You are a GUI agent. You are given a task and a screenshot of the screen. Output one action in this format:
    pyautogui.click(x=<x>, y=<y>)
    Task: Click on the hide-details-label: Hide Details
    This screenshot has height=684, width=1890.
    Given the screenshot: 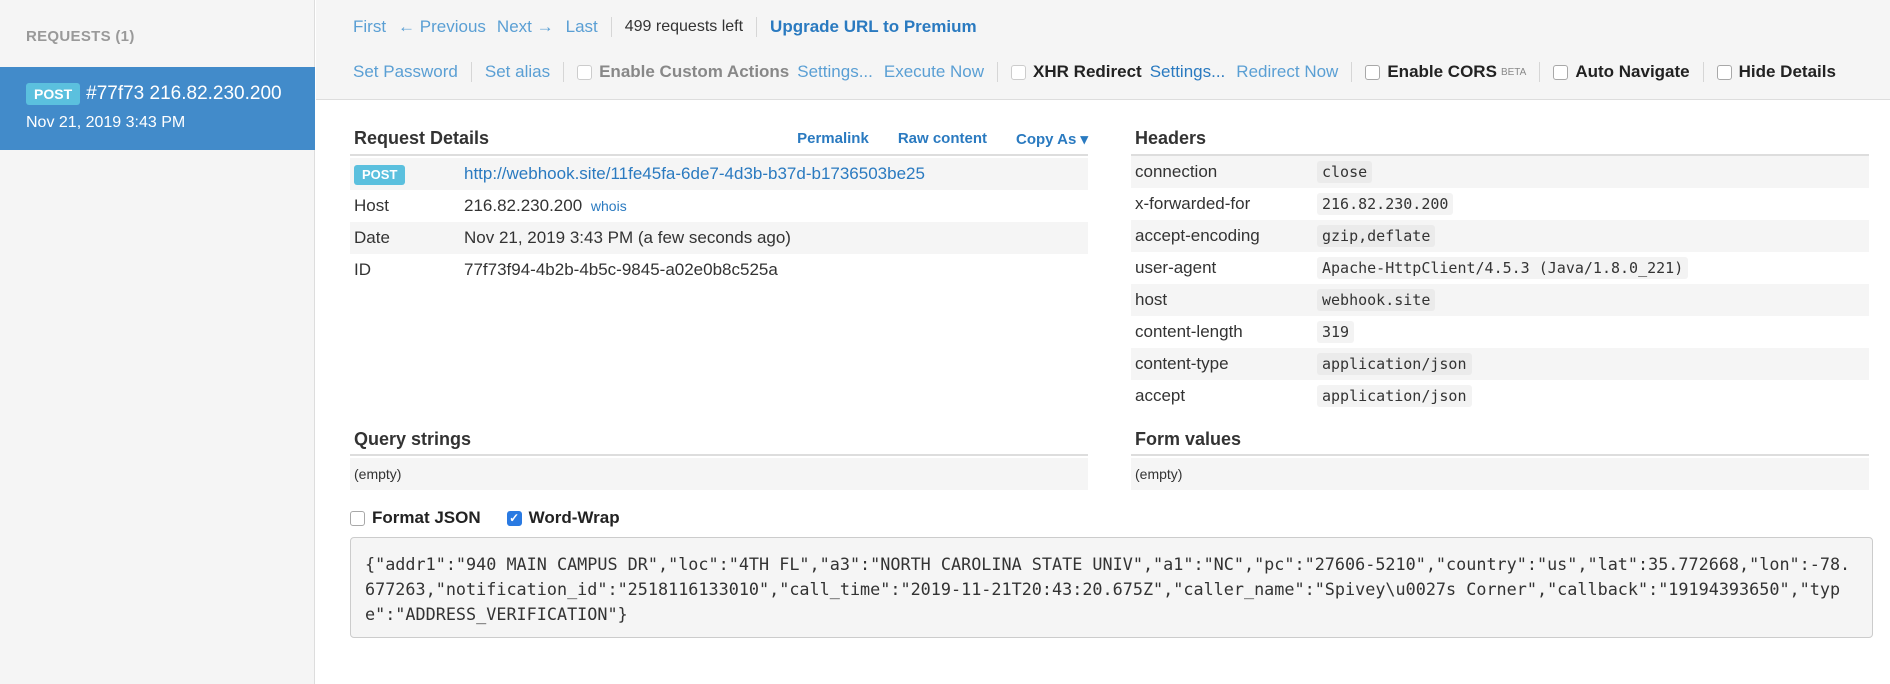 What is the action you would take?
    pyautogui.click(x=1787, y=71)
    